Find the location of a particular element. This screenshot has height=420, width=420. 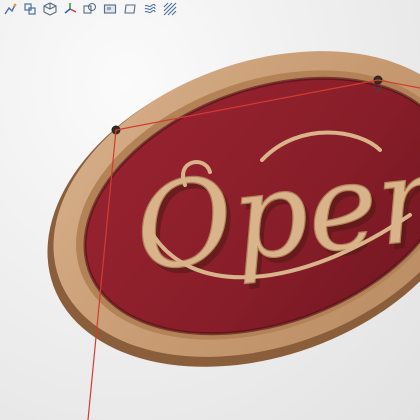

material-tool-button is located at coordinates (110, 9).